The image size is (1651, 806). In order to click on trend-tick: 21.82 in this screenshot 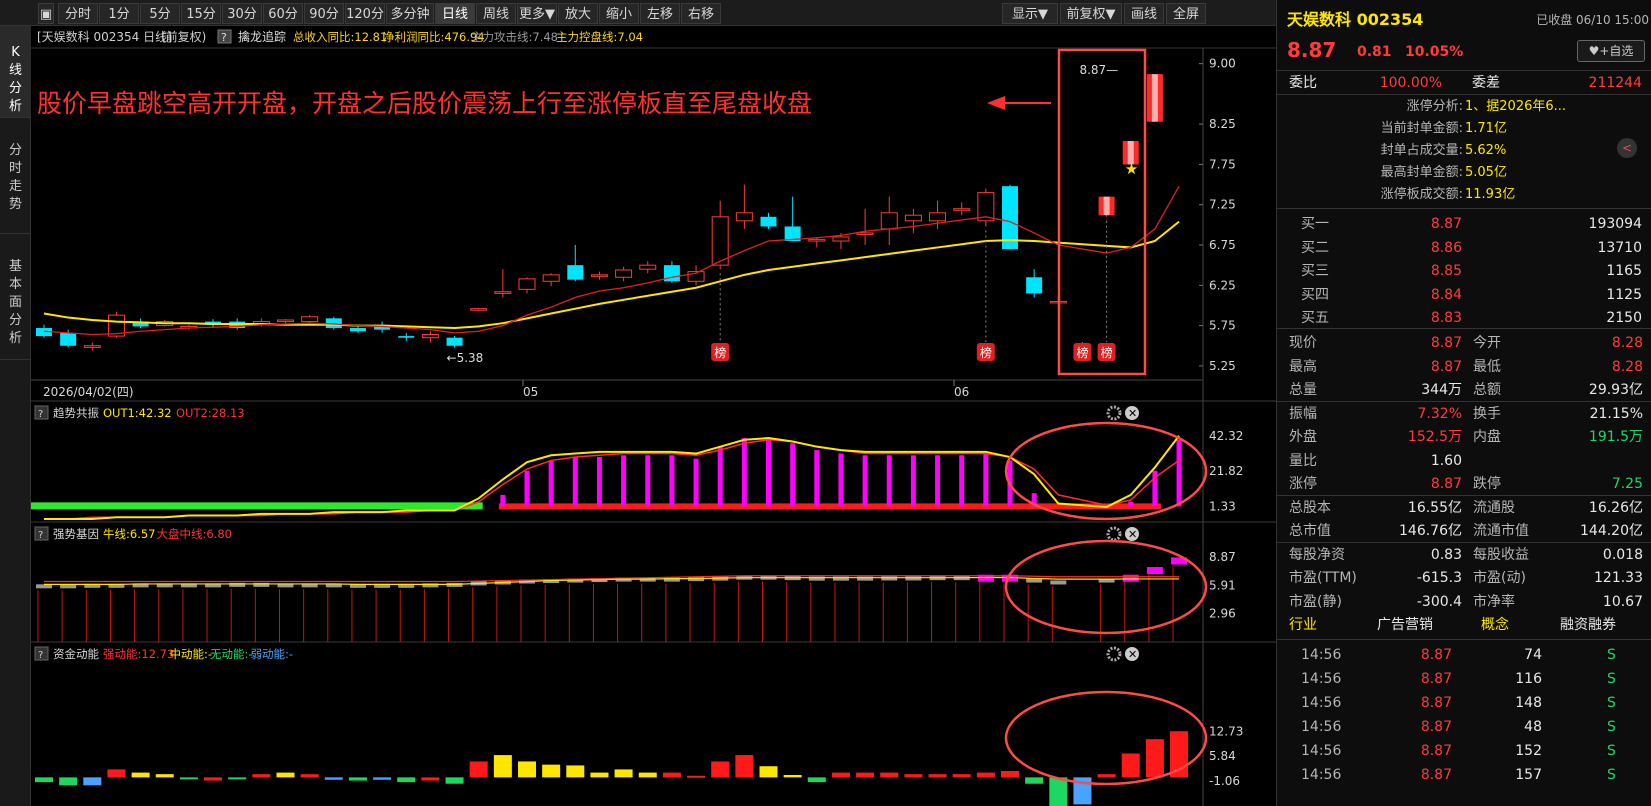, I will do `click(1226, 471)`.